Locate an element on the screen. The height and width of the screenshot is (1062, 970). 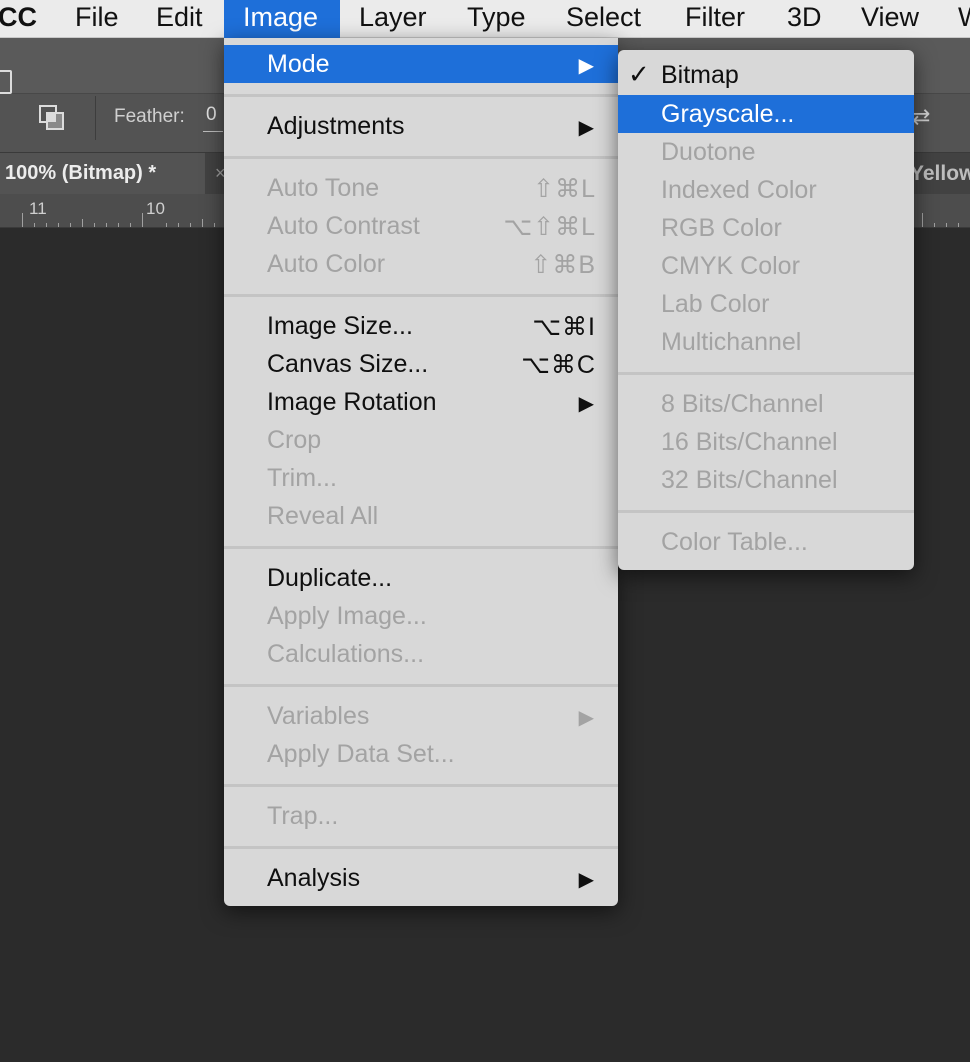
menubar-item-file: File is located at coordinates (97, 19).